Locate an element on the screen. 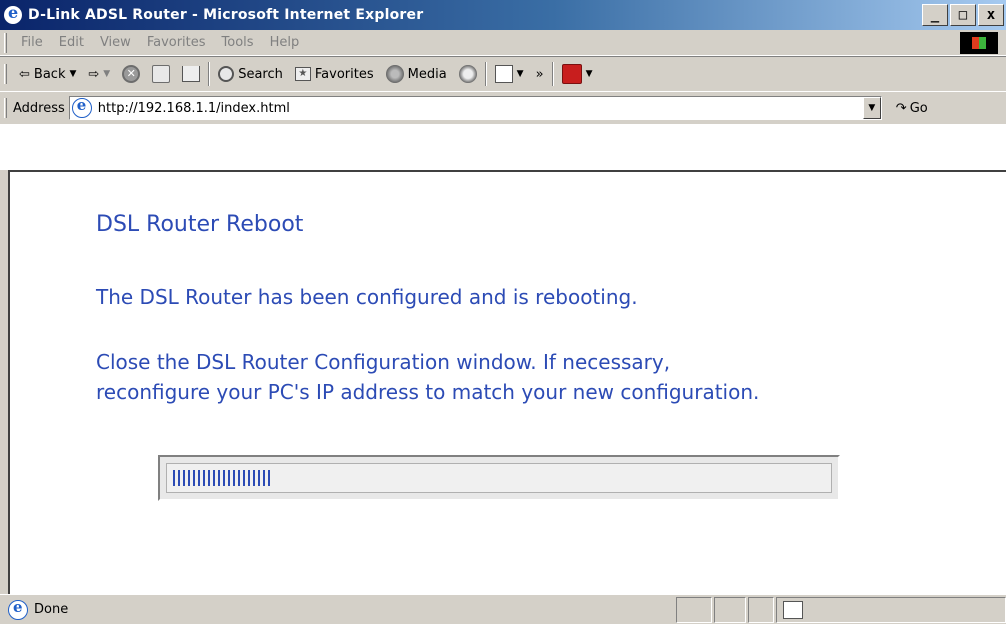  back-dropdown-icon: ▼ is located at coordinates (72, 74).